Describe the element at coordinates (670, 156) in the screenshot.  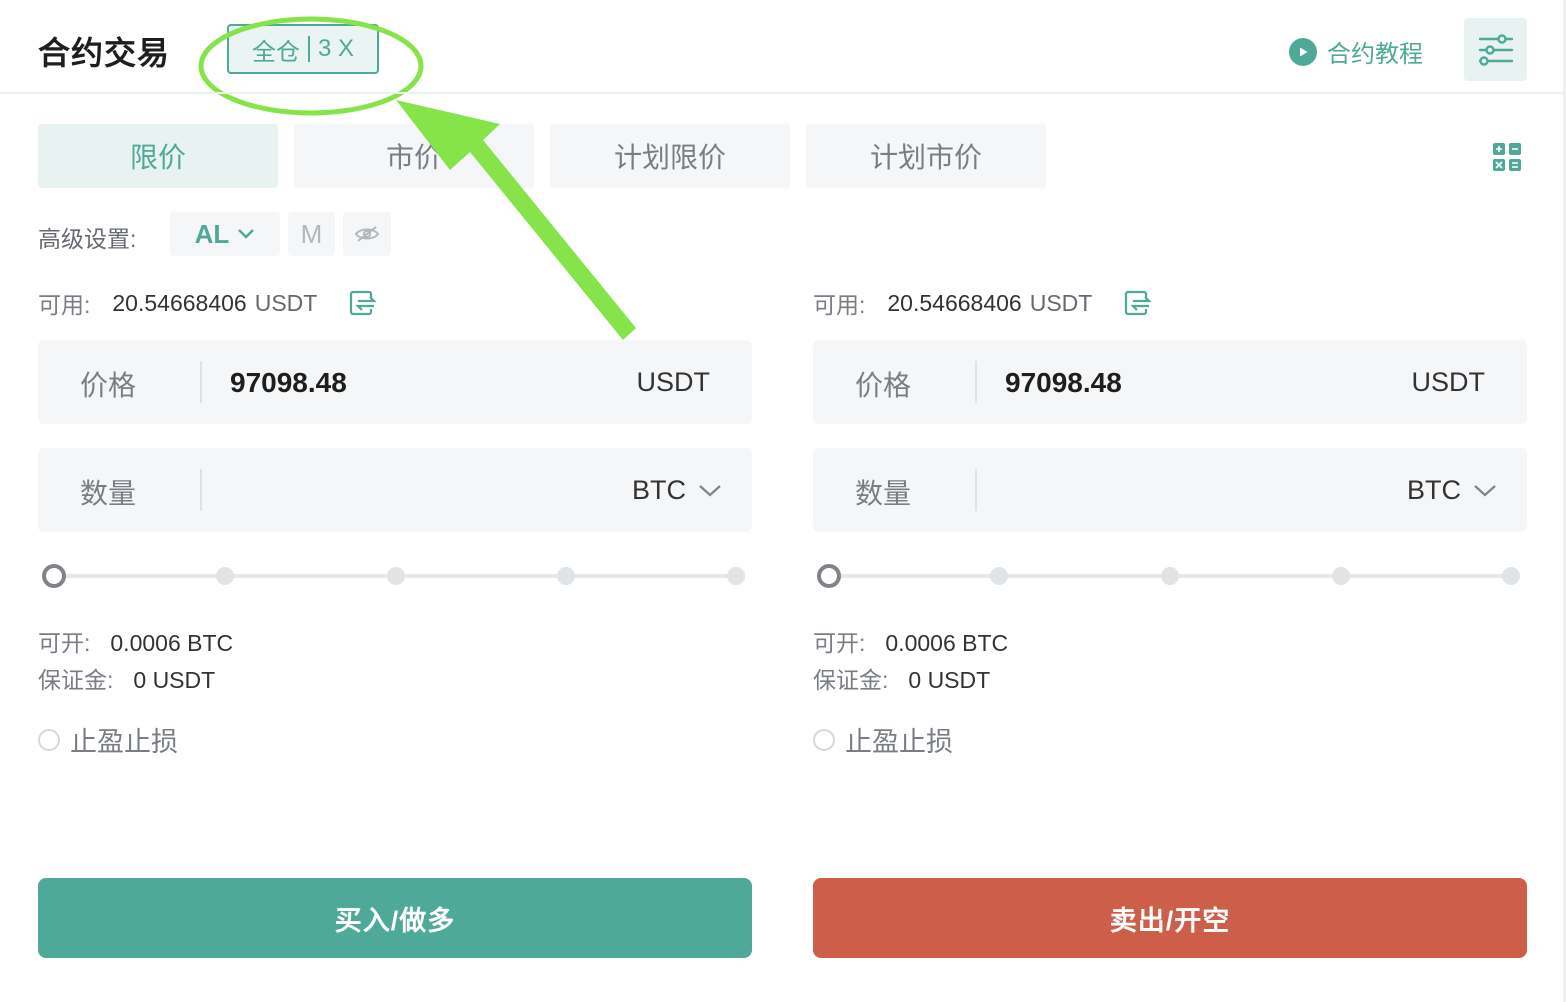
I see `tab-plan-limit: 计划限价` at that location.